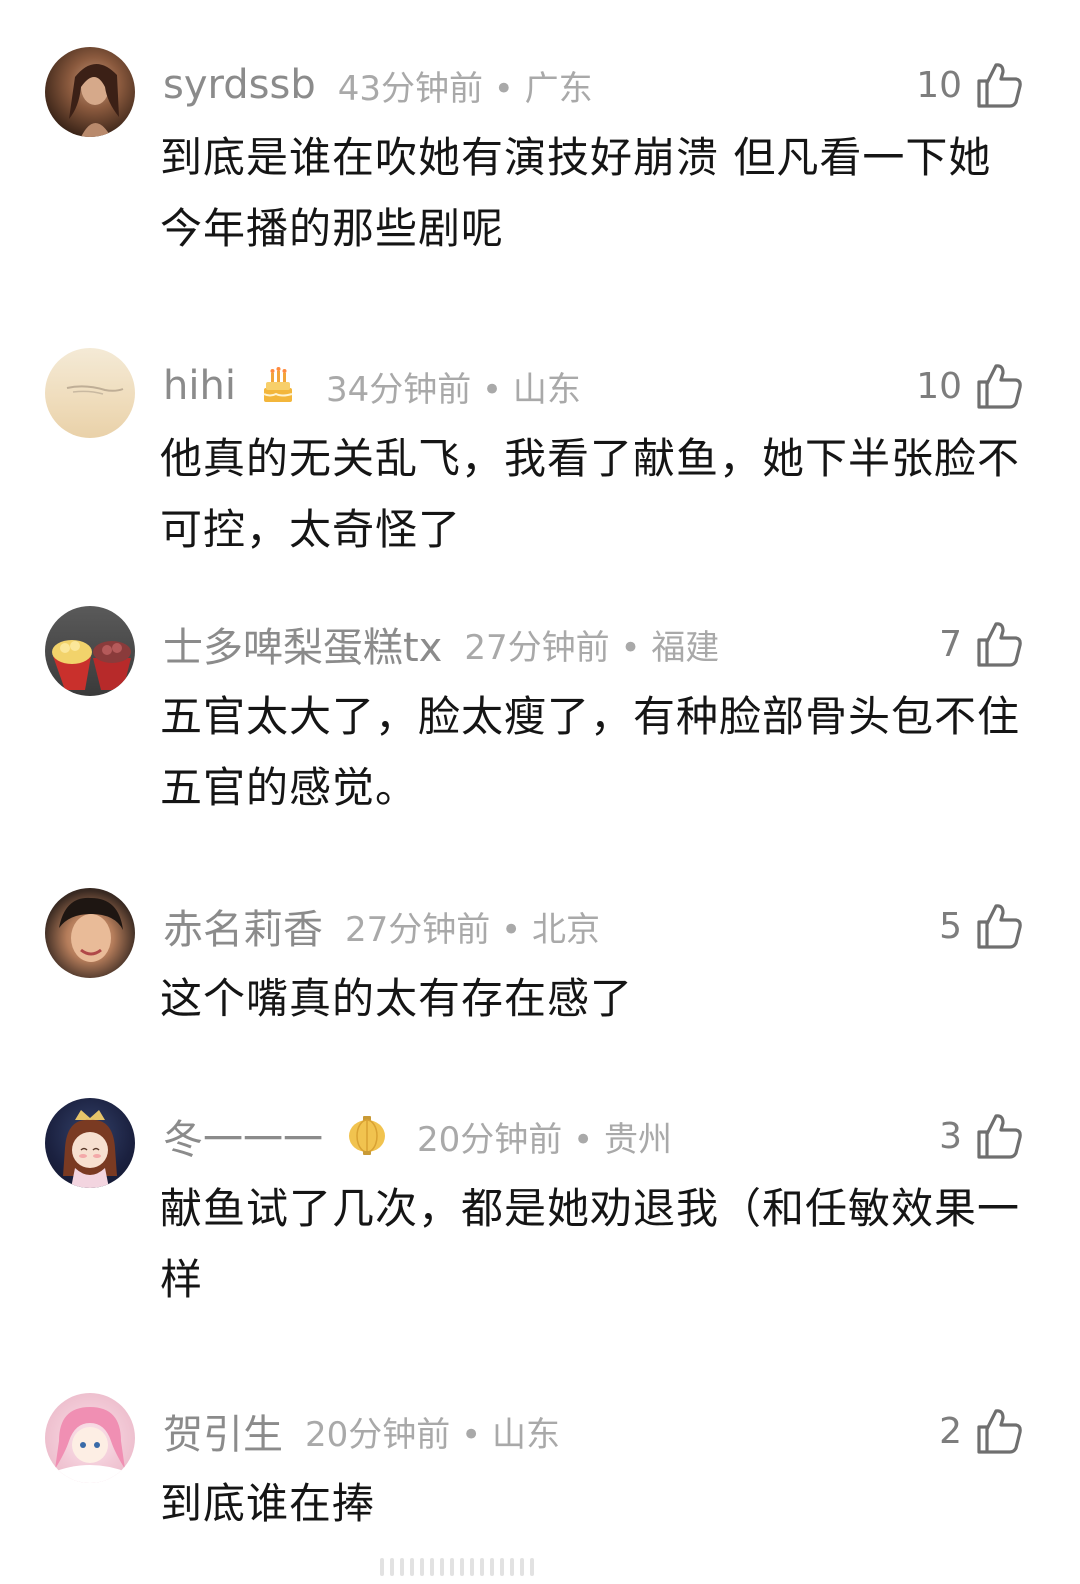 Image resolution: width=1080 pixels, height=1584 pixels. I want to click on comment-location: 北京, so click(565, 929).